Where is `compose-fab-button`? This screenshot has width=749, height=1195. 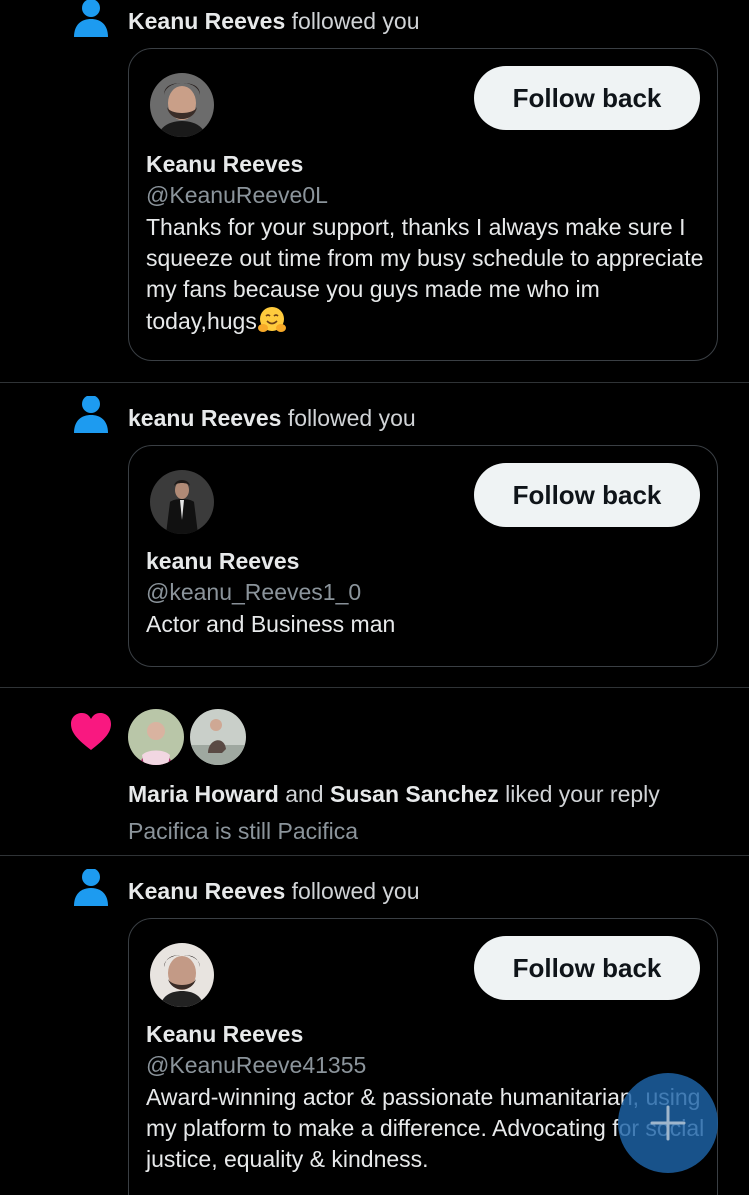
compose-fab-button is located at coordinates (668, 1123).